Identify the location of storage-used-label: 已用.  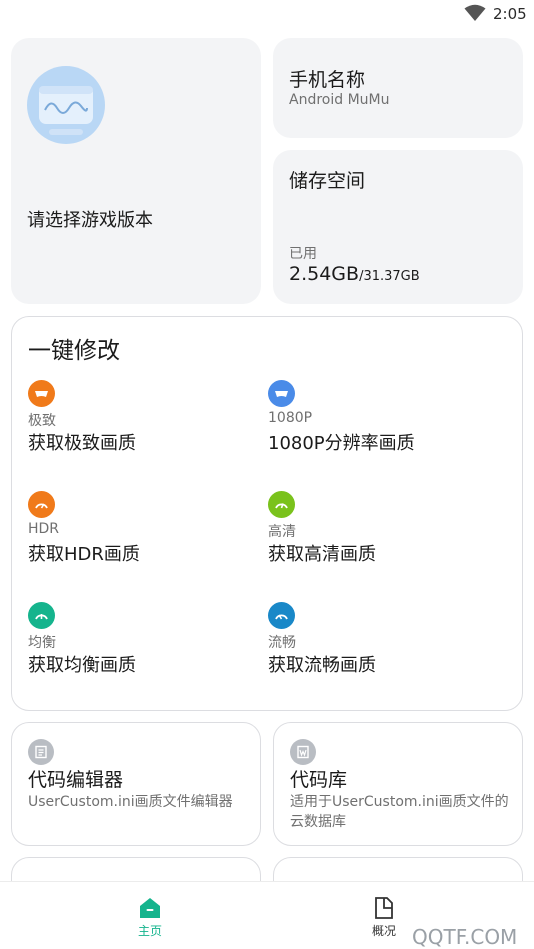
(303, 254).